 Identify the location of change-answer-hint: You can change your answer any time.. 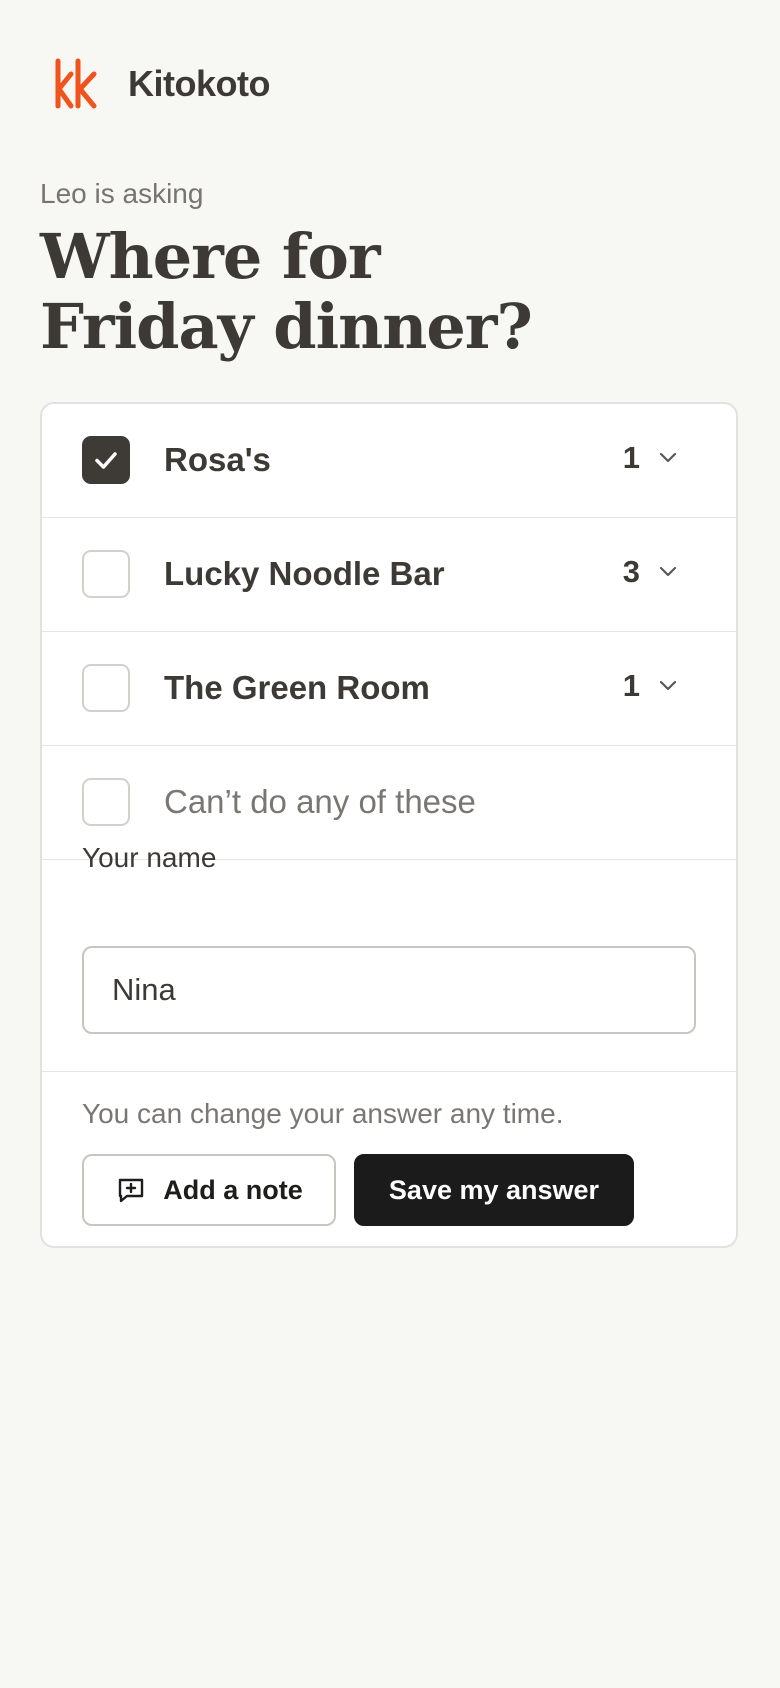
(323, 1113).